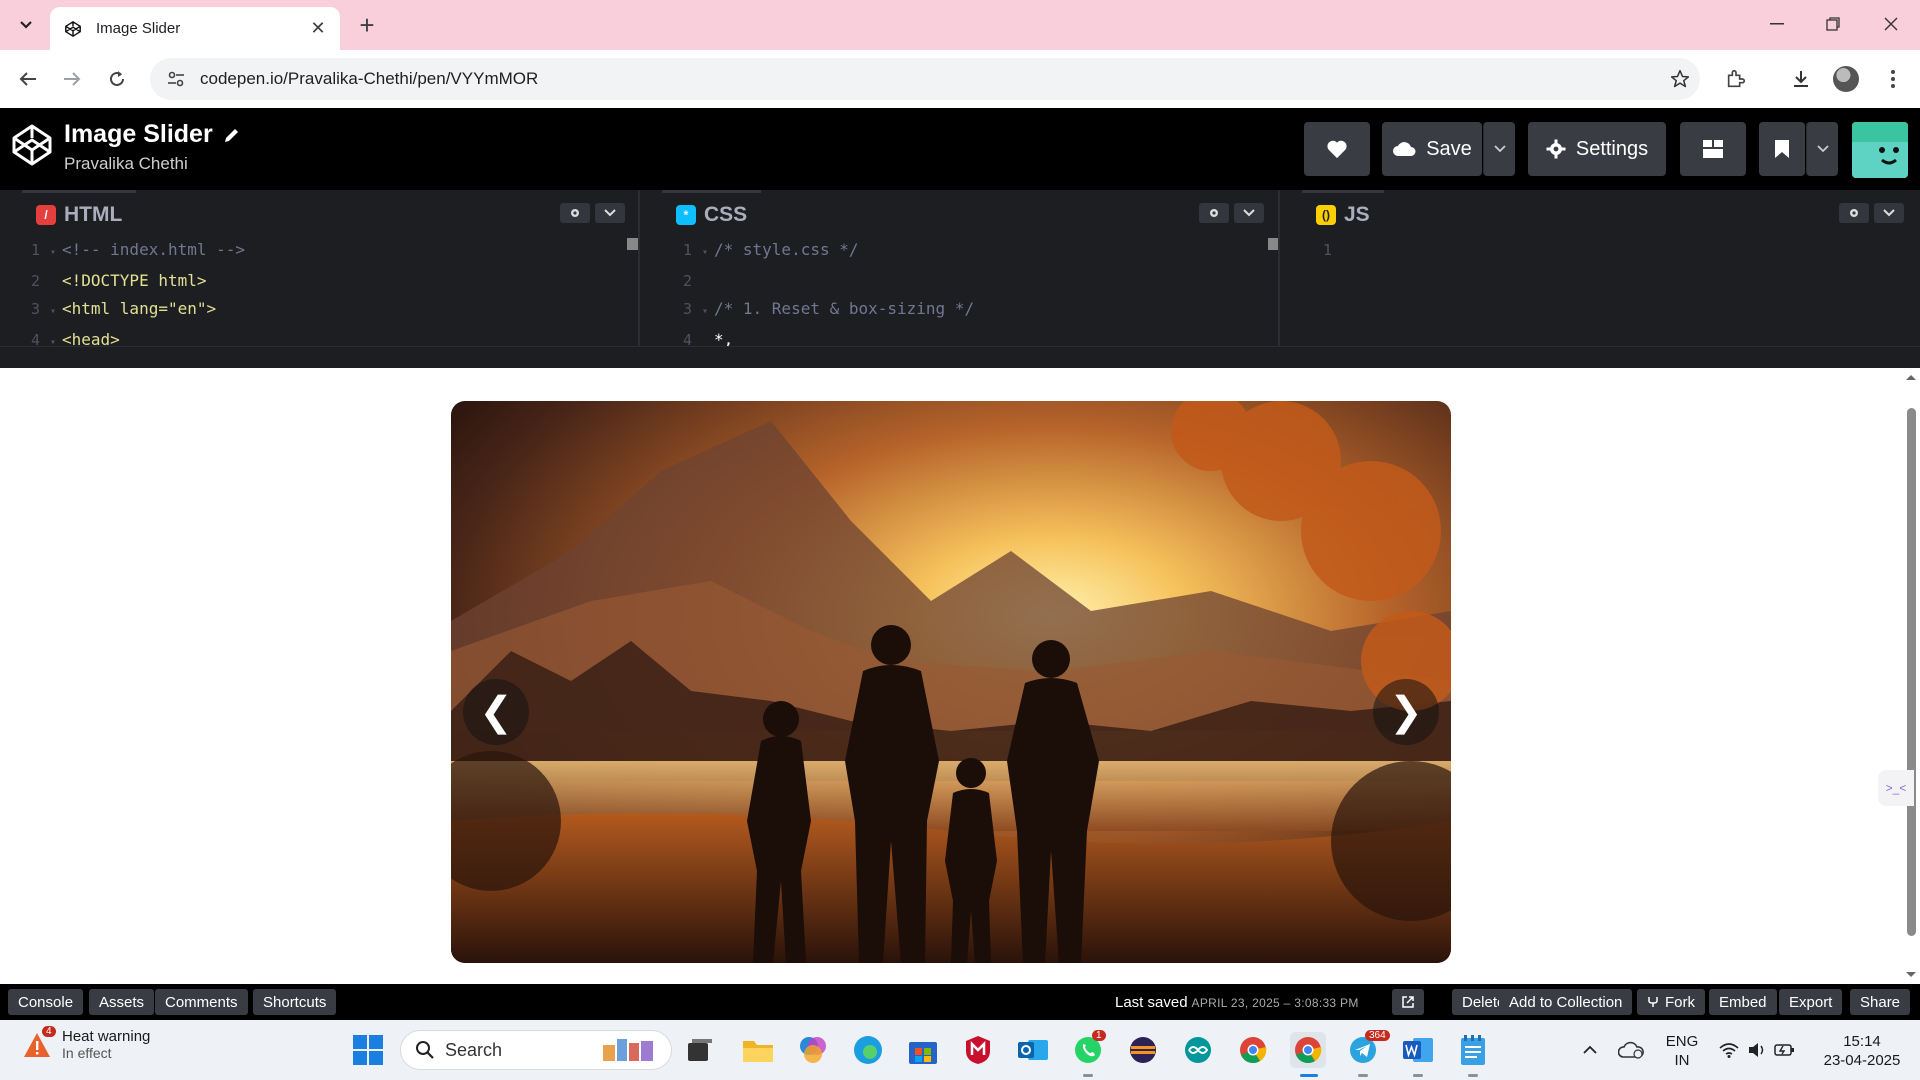 The width and height of the screenshot is (1920, 1080). I want to click on bookmark-star-icon, so click(1680, 79).